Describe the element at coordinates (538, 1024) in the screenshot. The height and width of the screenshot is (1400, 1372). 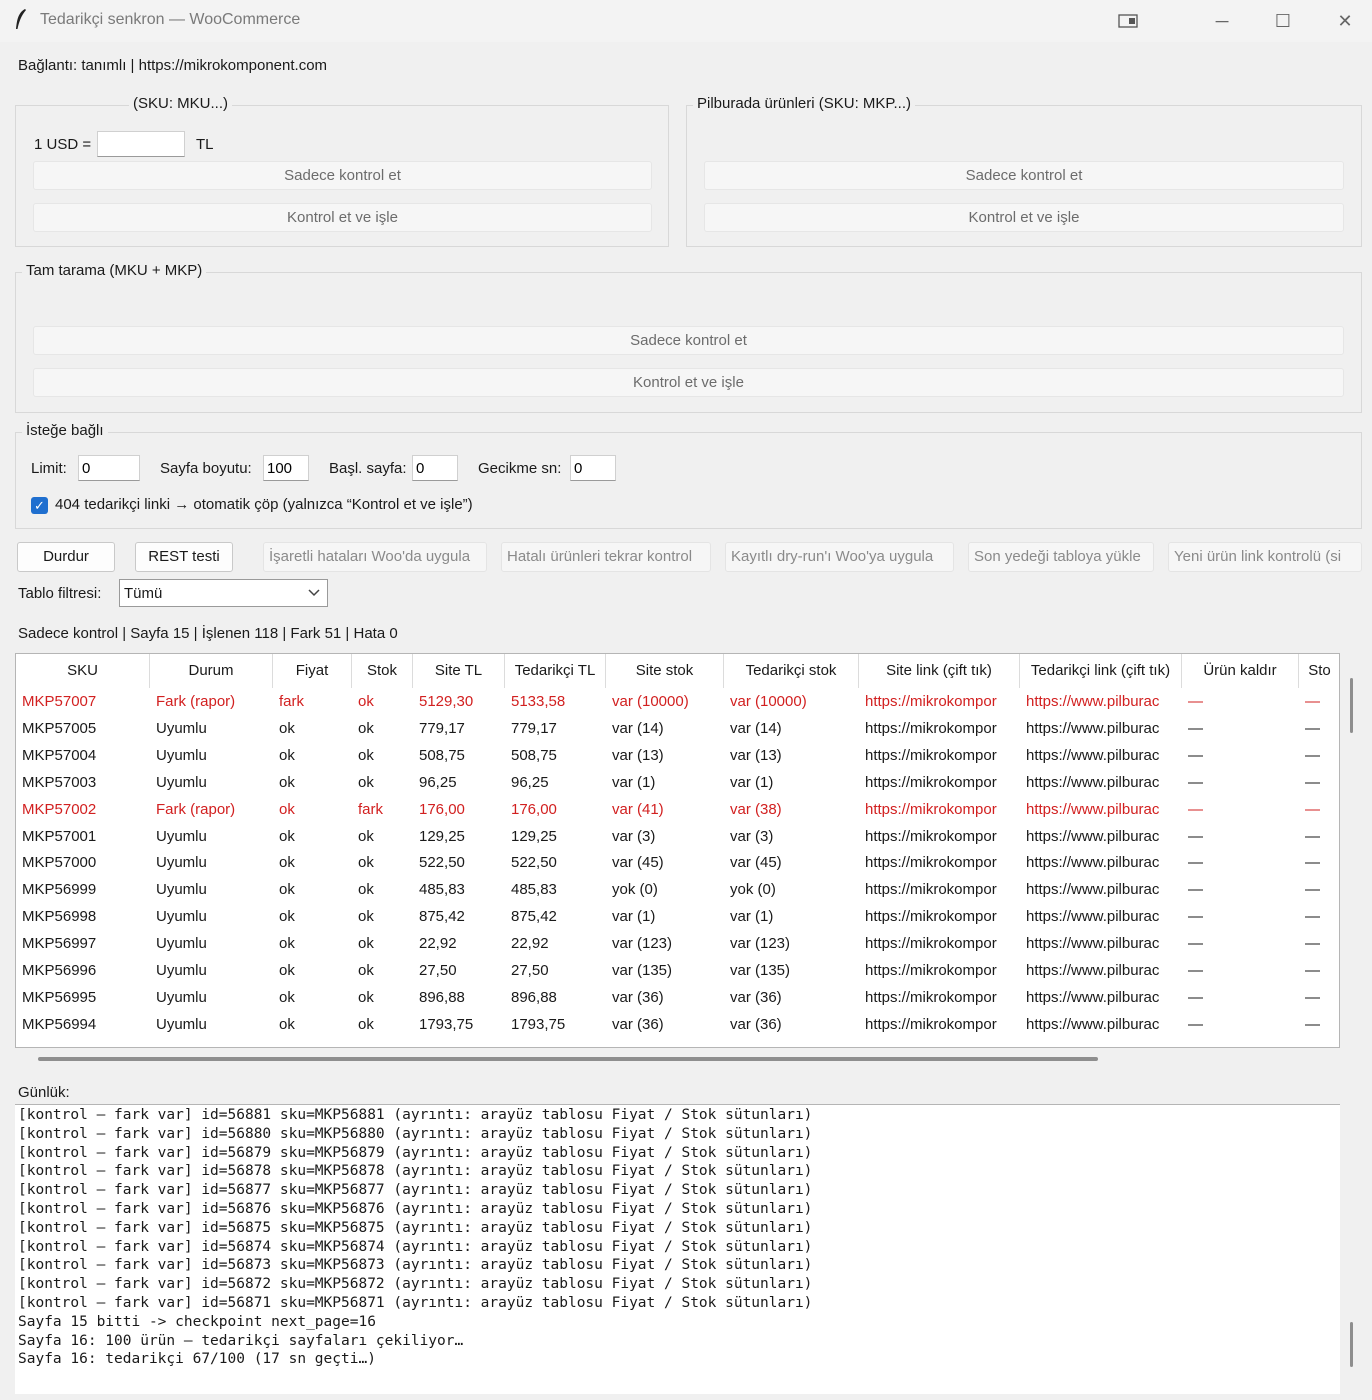
I see `cell-supplier-tl: 1793,75` at that location.